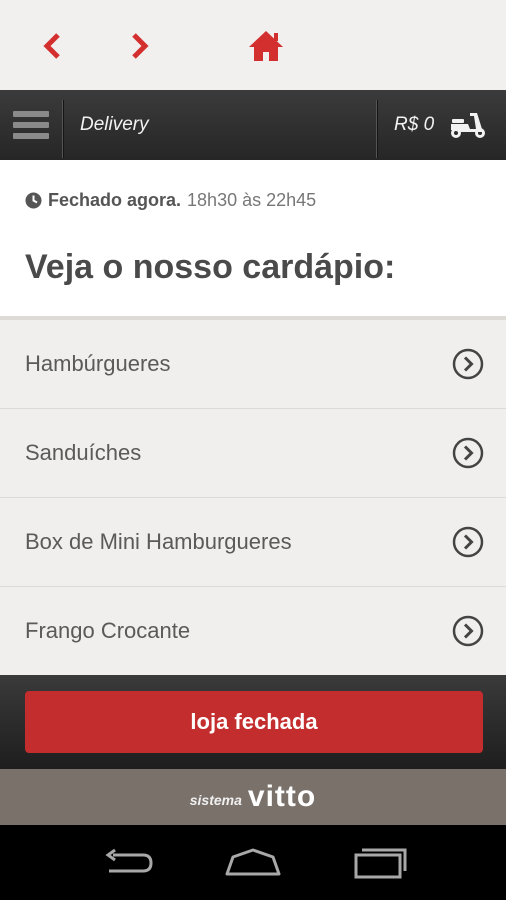  Describe the element at coordinates (98, 363) in the screenshot. I see `category-label: Hambúrgueres` at that location.